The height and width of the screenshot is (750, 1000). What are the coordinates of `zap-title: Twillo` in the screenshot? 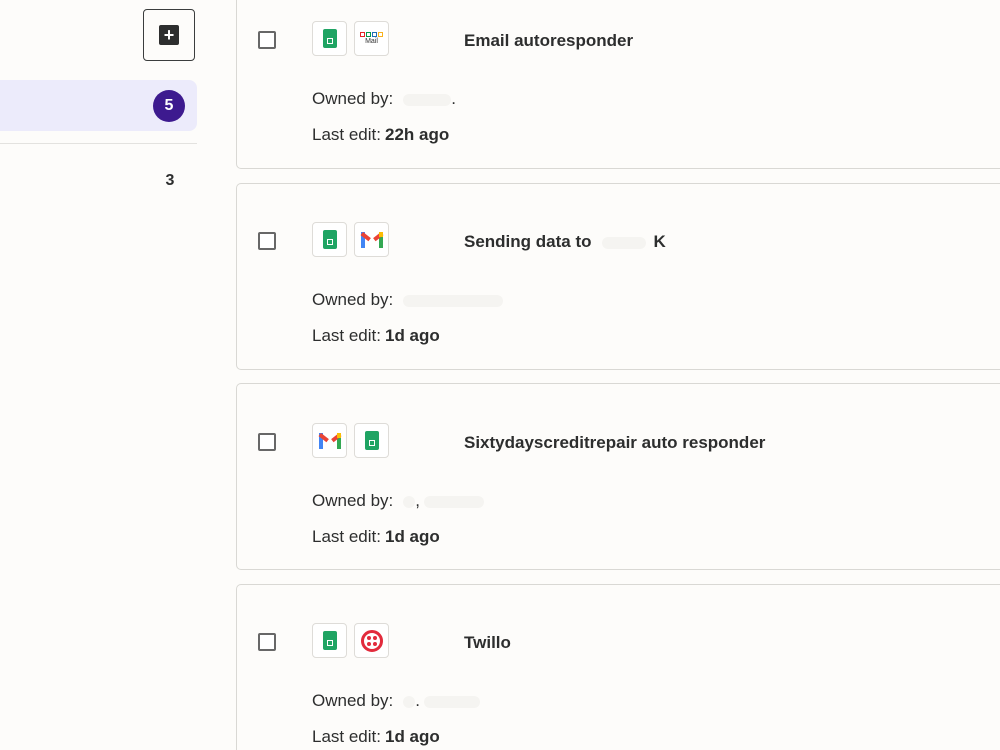 It's located at (487, 643).